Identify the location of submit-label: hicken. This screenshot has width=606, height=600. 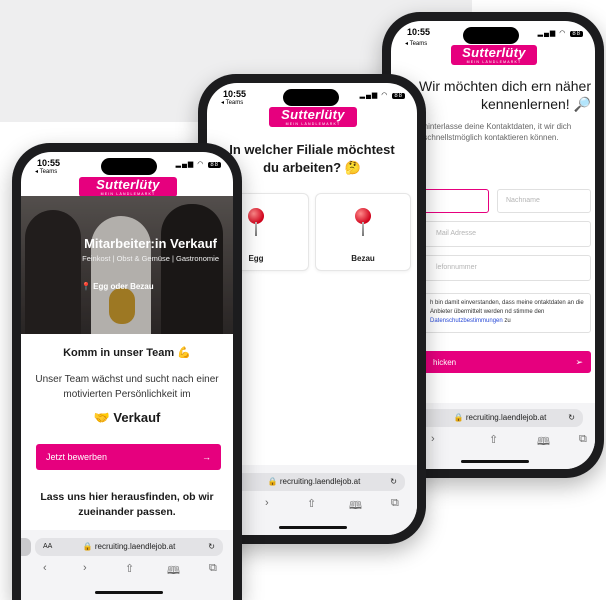
(445, 362).